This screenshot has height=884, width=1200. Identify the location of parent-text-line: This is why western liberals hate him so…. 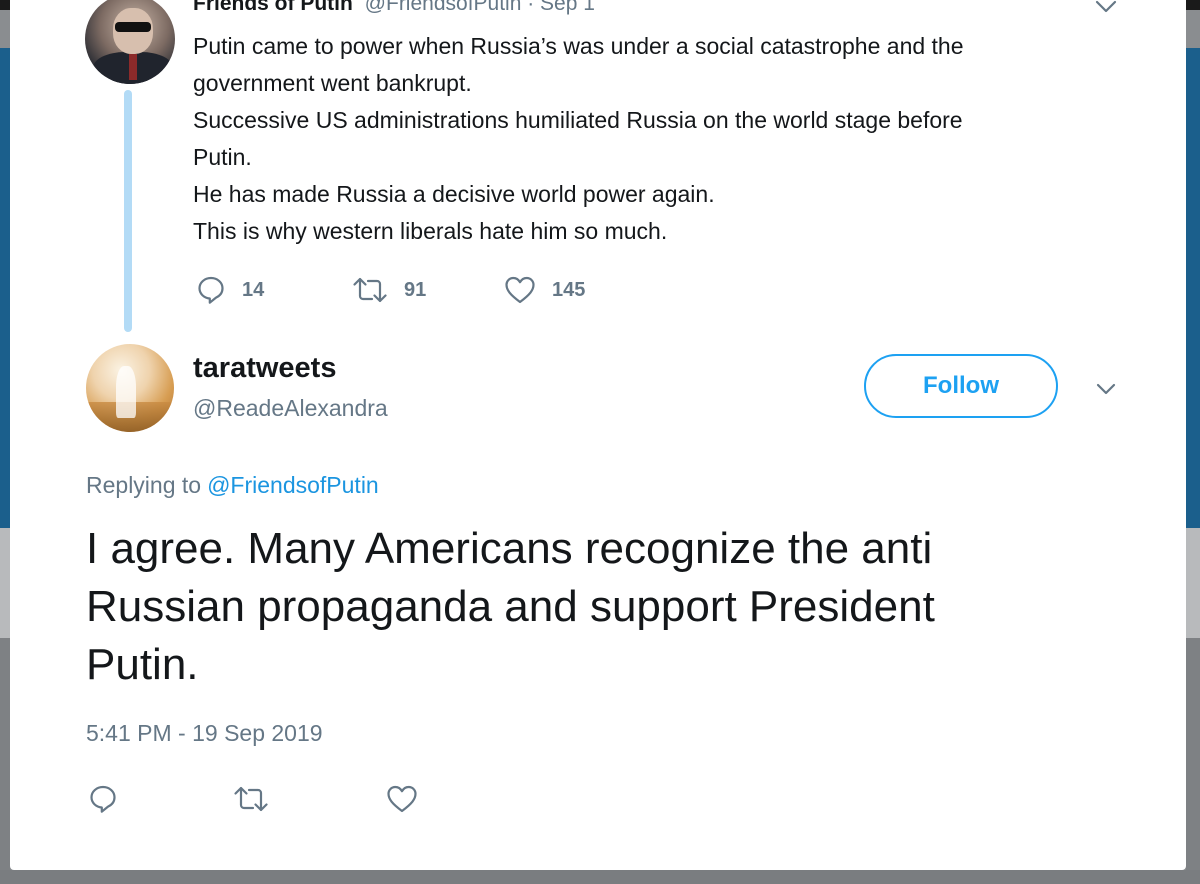
(430, 231).